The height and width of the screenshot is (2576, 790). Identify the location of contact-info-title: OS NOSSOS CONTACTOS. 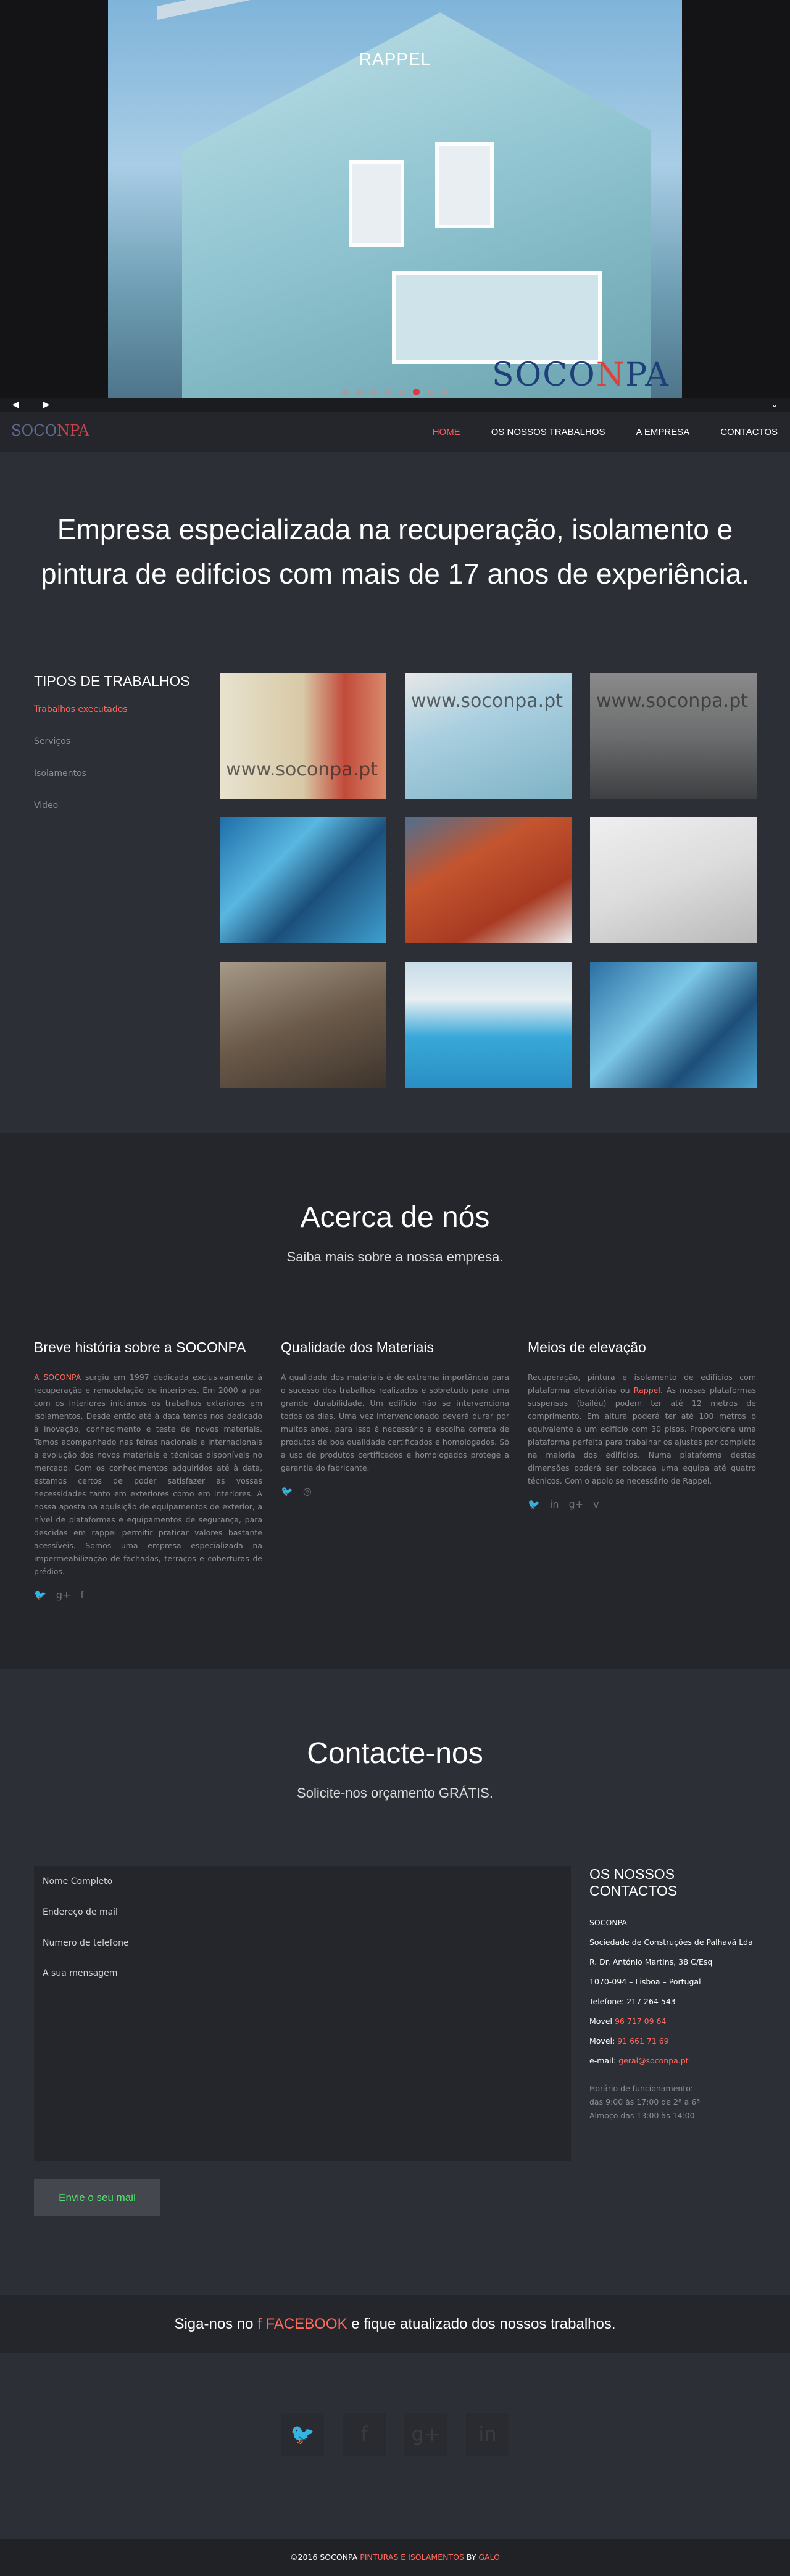
(633, 1882).